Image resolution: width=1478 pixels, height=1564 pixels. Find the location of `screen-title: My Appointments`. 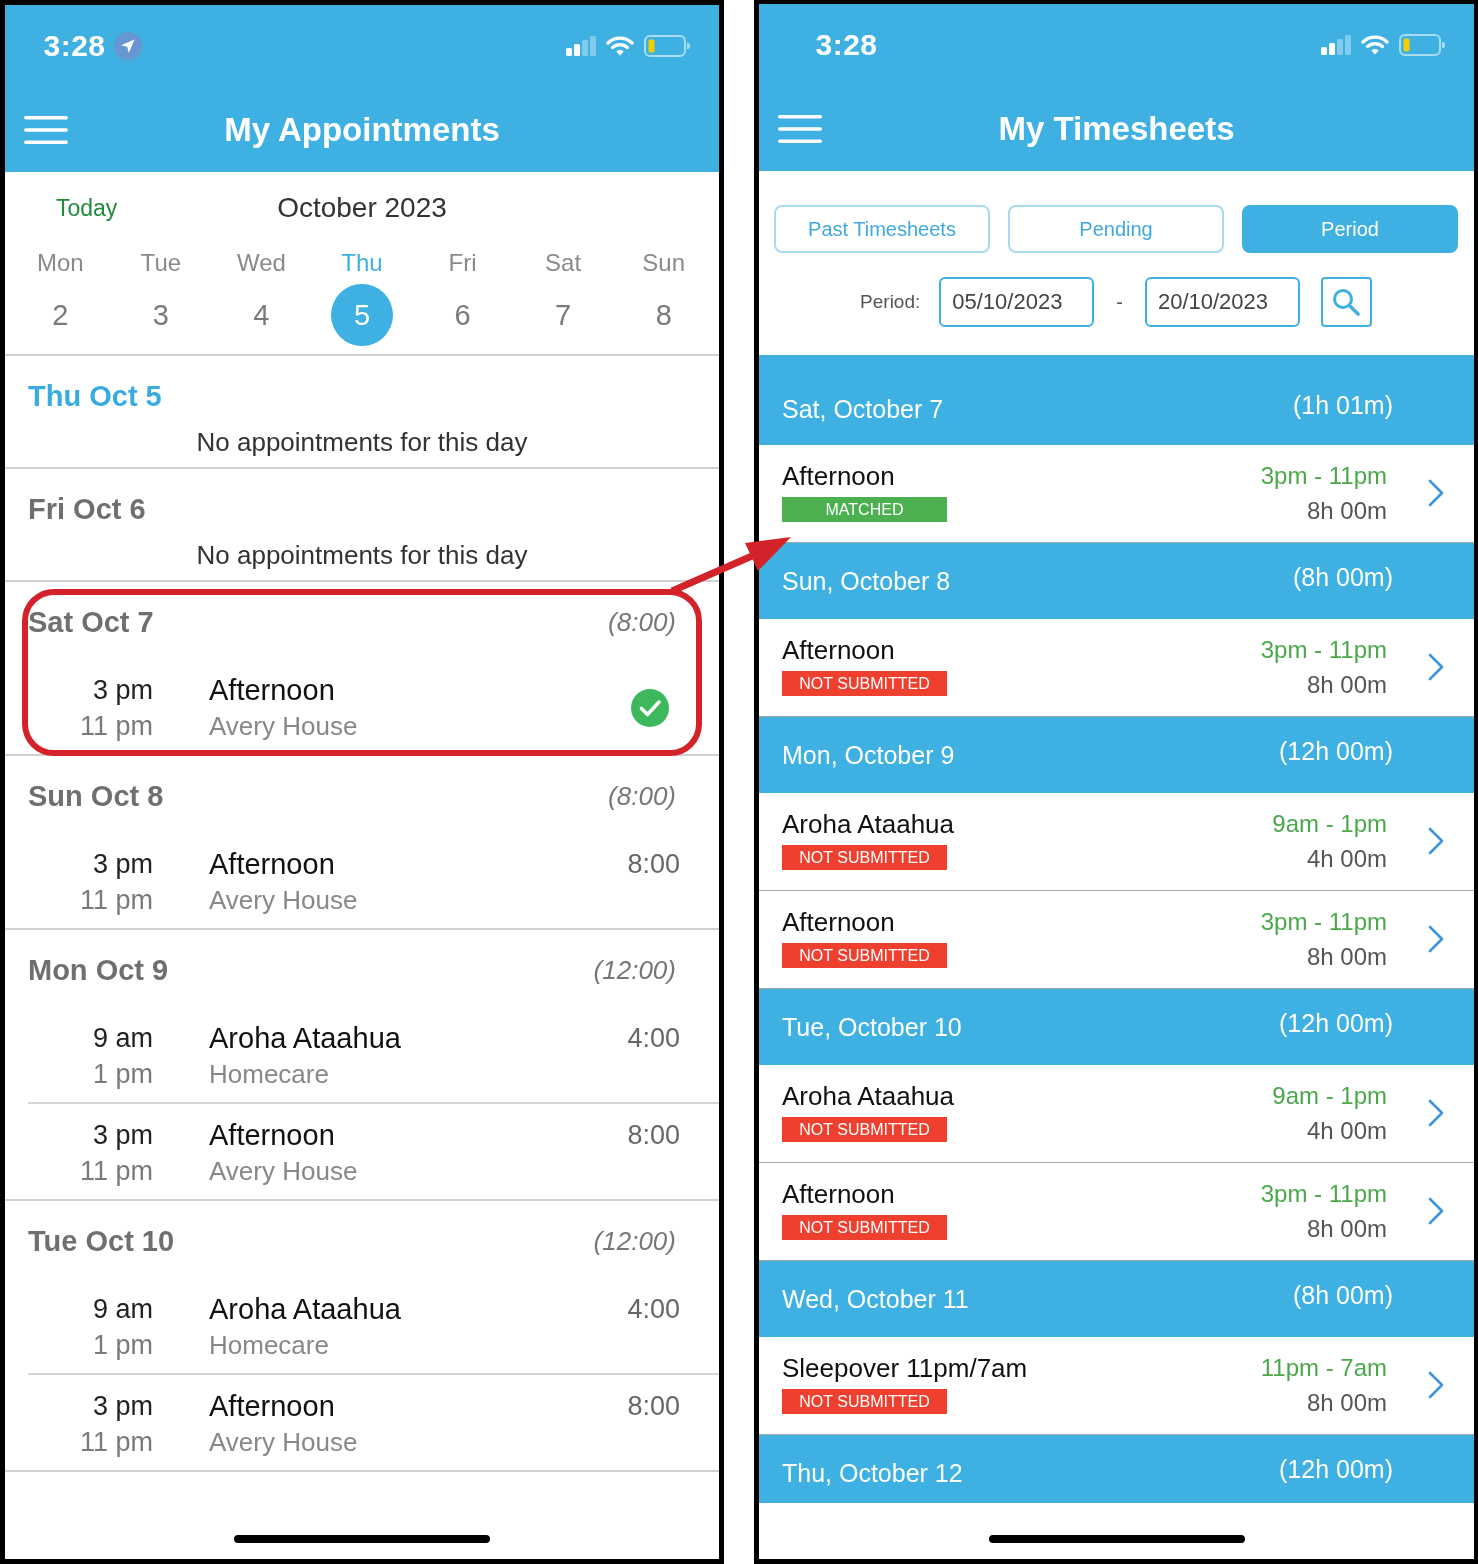

screen-title: My Appointments is located at coordinates (362, 129).